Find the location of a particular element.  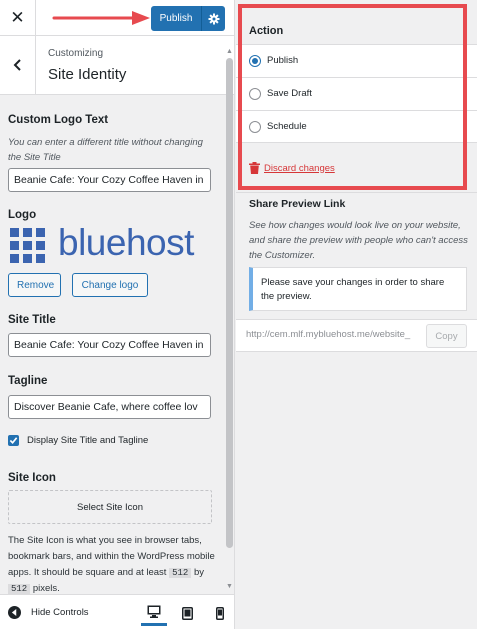

site-icon-height-code: 512 is located at coordinates (19, 589).